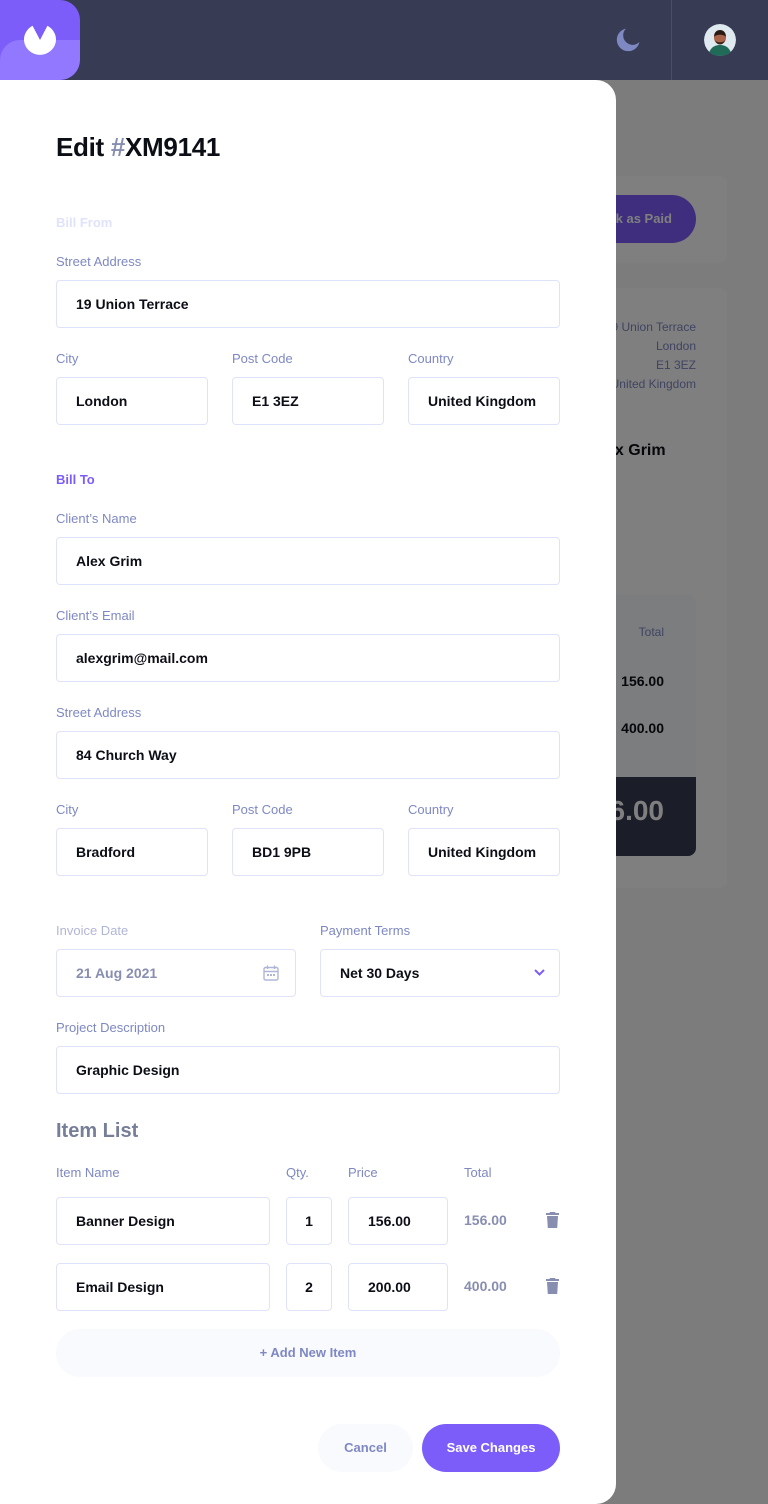 The width and height of the screenshot is (768, 1504). I want to click on bill-to-heading: Bill To, so click(75, 479).